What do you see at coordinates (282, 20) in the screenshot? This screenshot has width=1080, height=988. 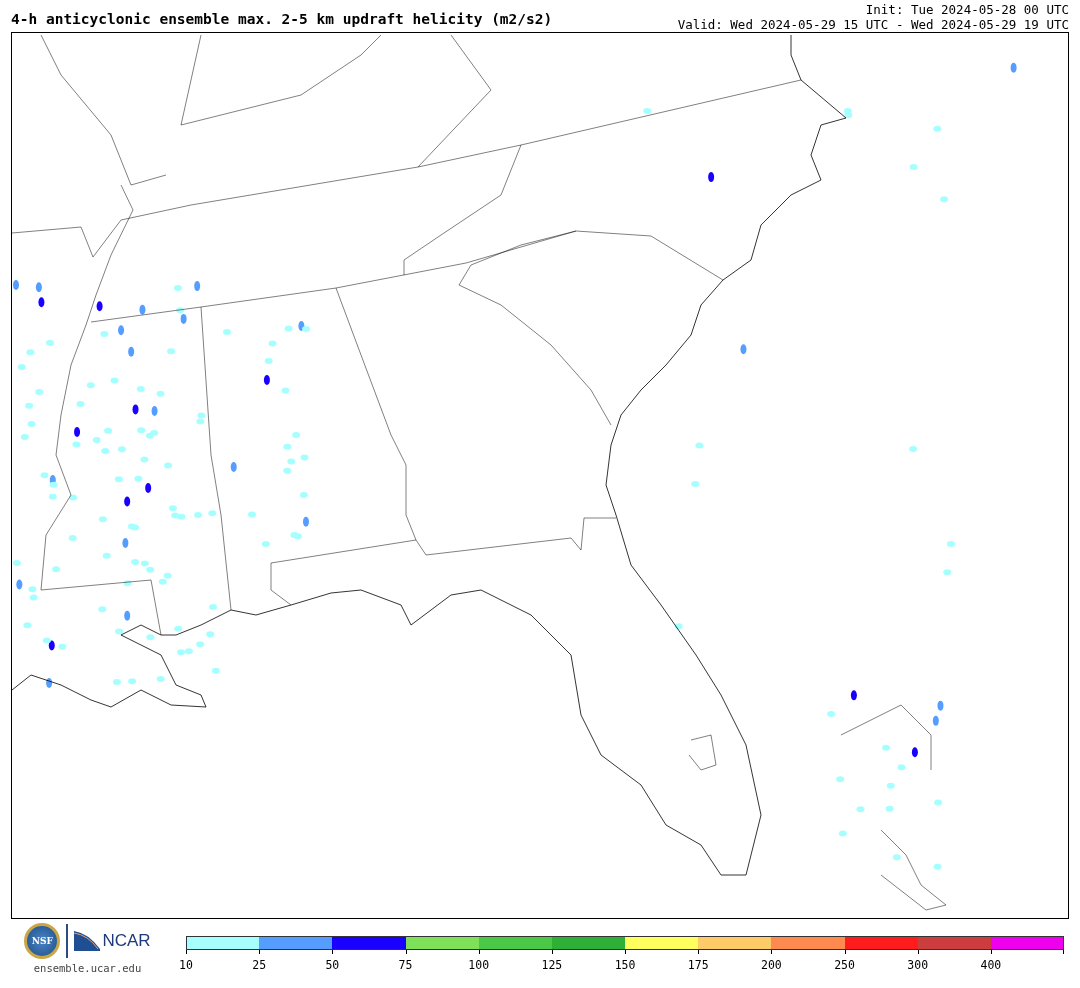 I see `map-title: 4-h anticyclonic ensemble max. 2-5 km updraft helicity (m2/s2)` at bounding box center [282, 20].